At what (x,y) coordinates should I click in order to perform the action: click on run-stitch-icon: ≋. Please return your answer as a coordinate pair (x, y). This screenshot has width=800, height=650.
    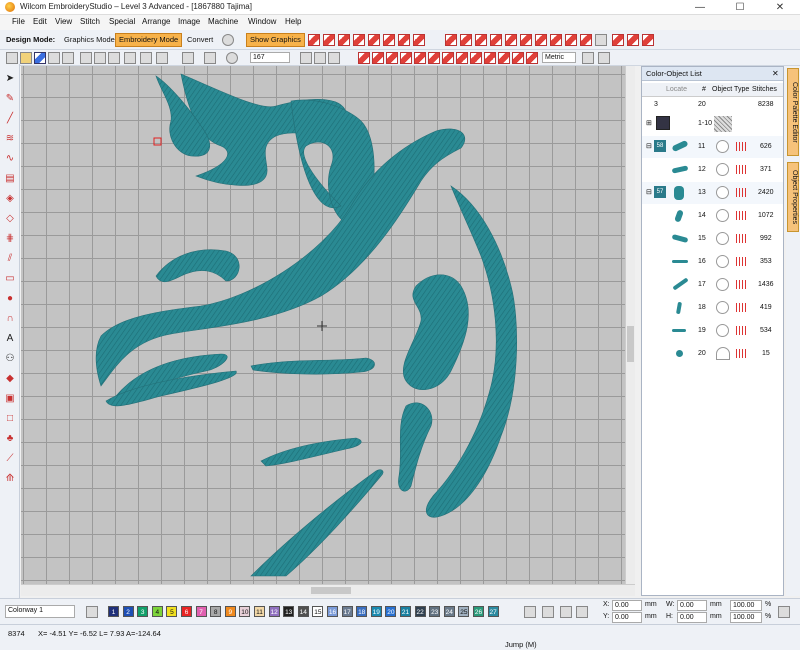
    Looking at the image, I should click on (10, 139).